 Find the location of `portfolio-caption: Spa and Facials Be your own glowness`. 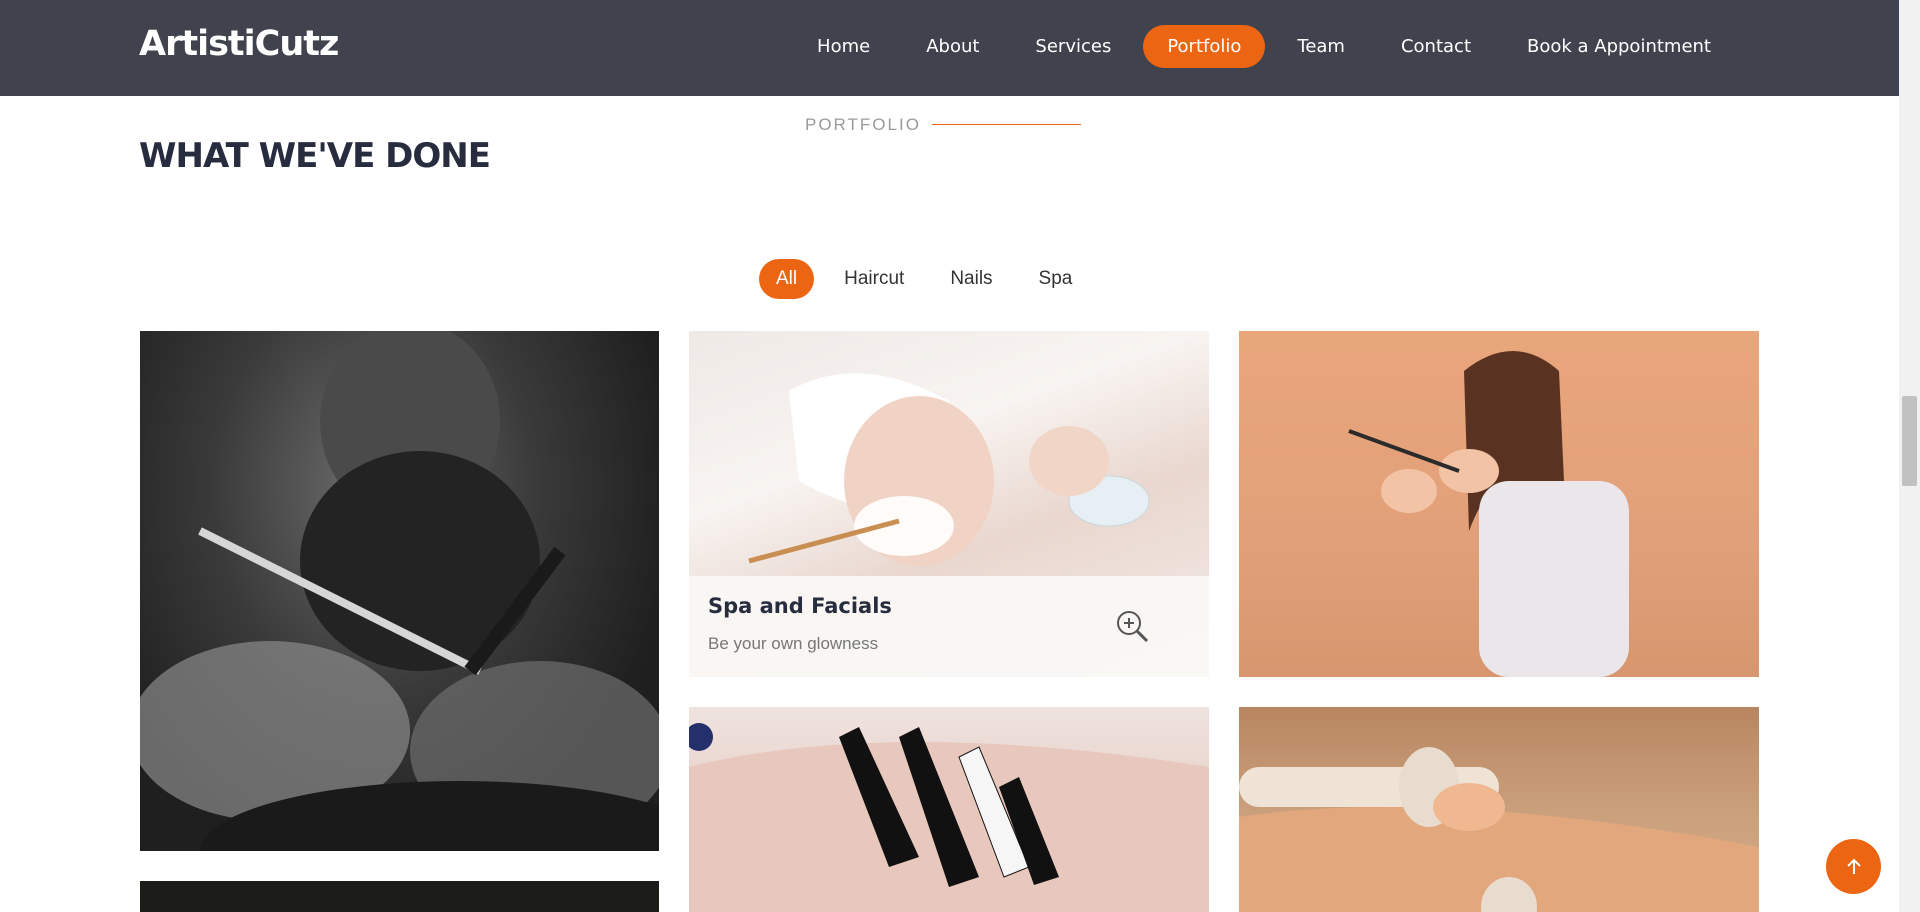

portfolio-caption: Spa and Facials Be your own glowness is located at coordinates (949, 626).